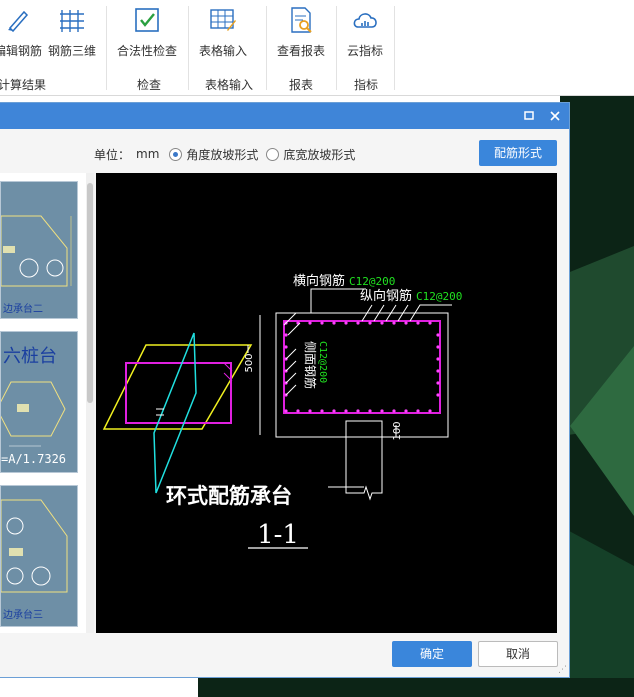 Image resolution: width=634 pixels, height=697 pixels. What do you see at coordinates (439, 296) in the screenshot?
I see `label-longitudinal-spec: C12@200` at bounding box center [439, 296].